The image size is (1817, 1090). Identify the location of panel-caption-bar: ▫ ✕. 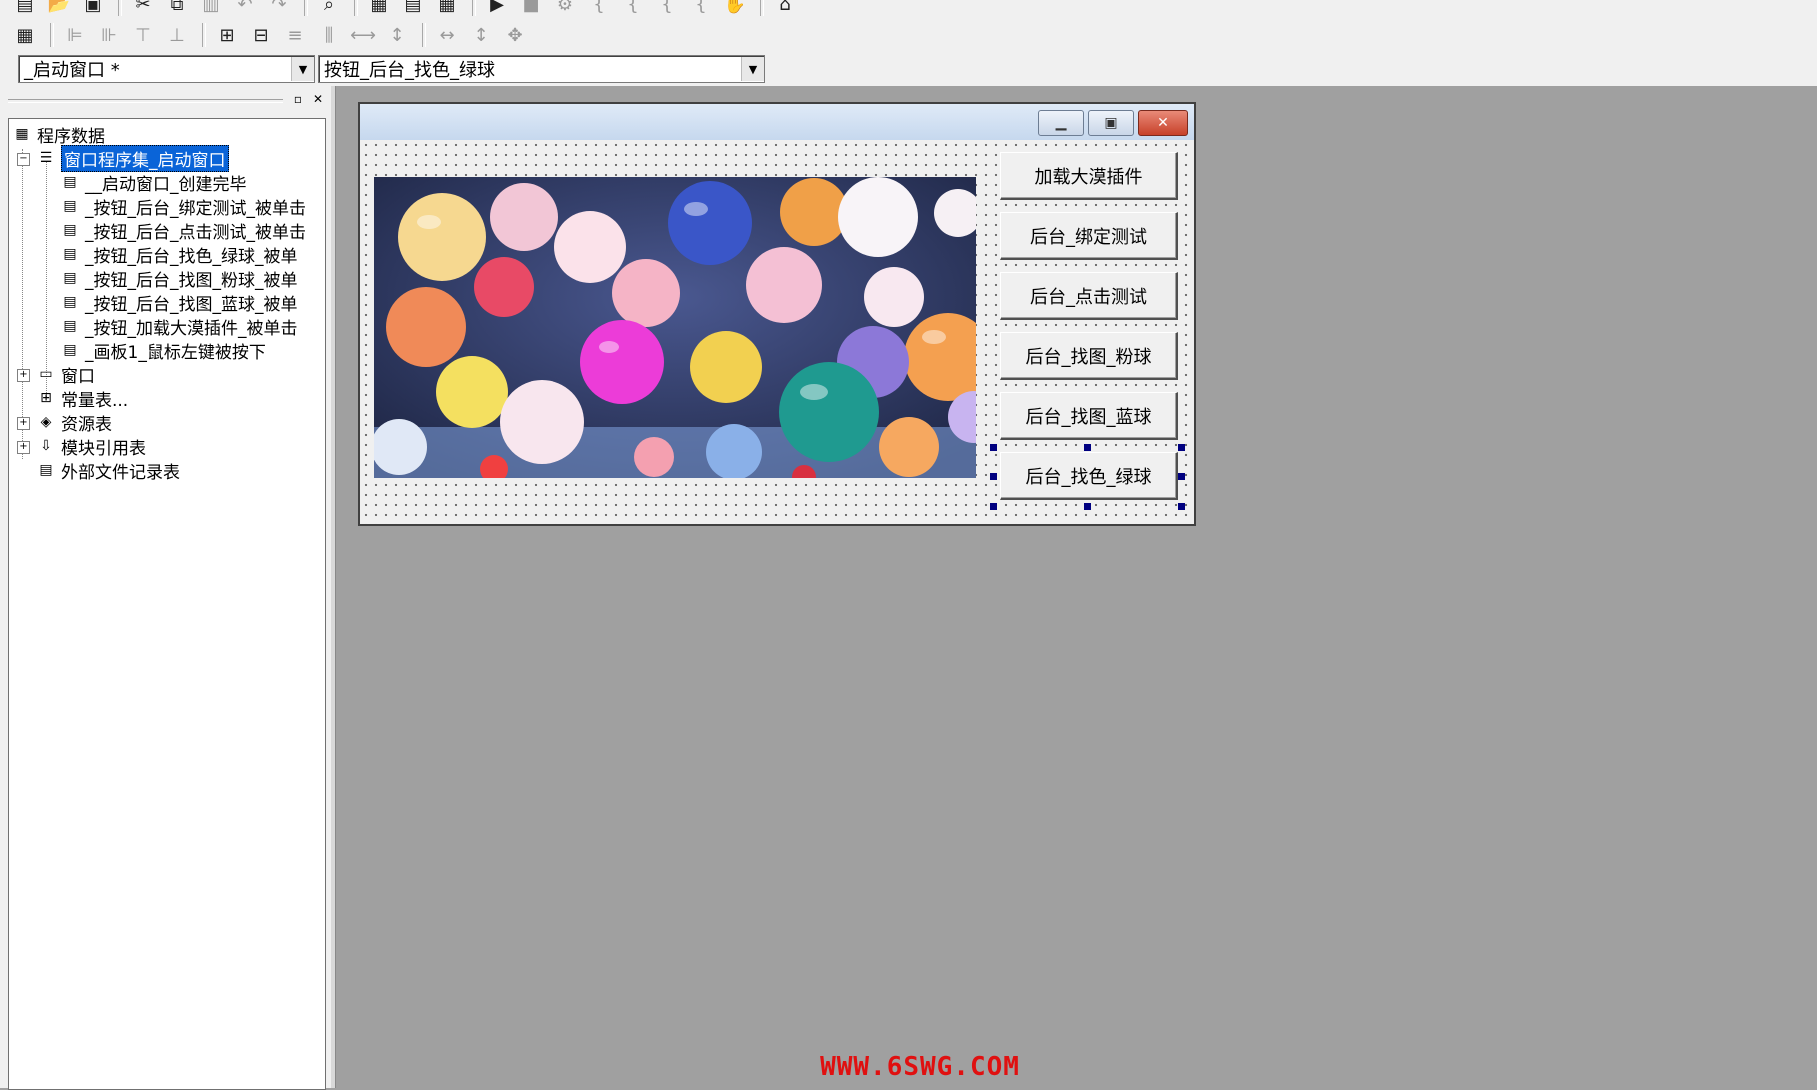
(165, 100).